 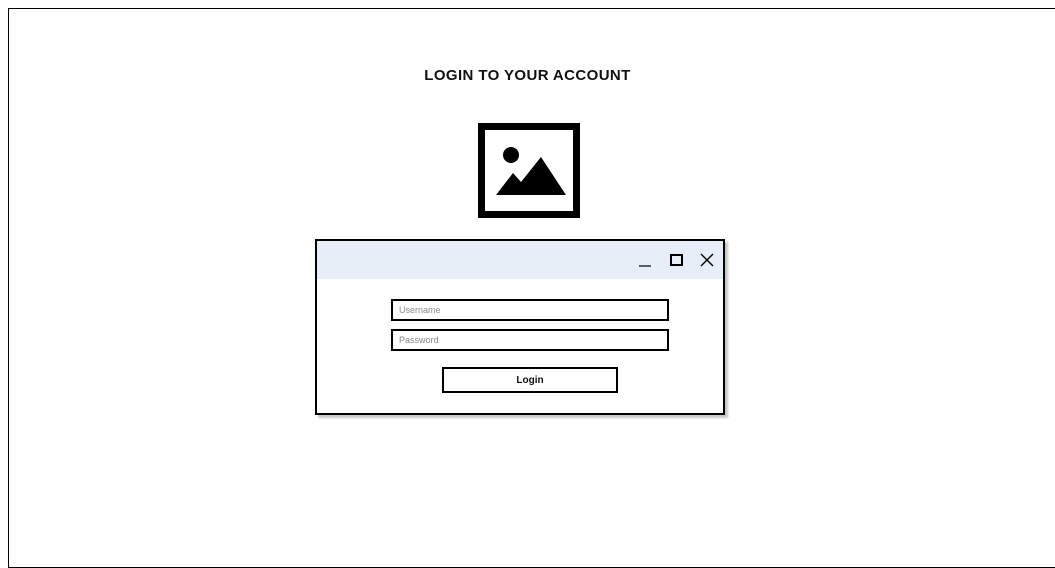 What do you see at coordinates (530, 380) in the screenshot?
I see `login-button: Login` at bounding box center [530, 380].